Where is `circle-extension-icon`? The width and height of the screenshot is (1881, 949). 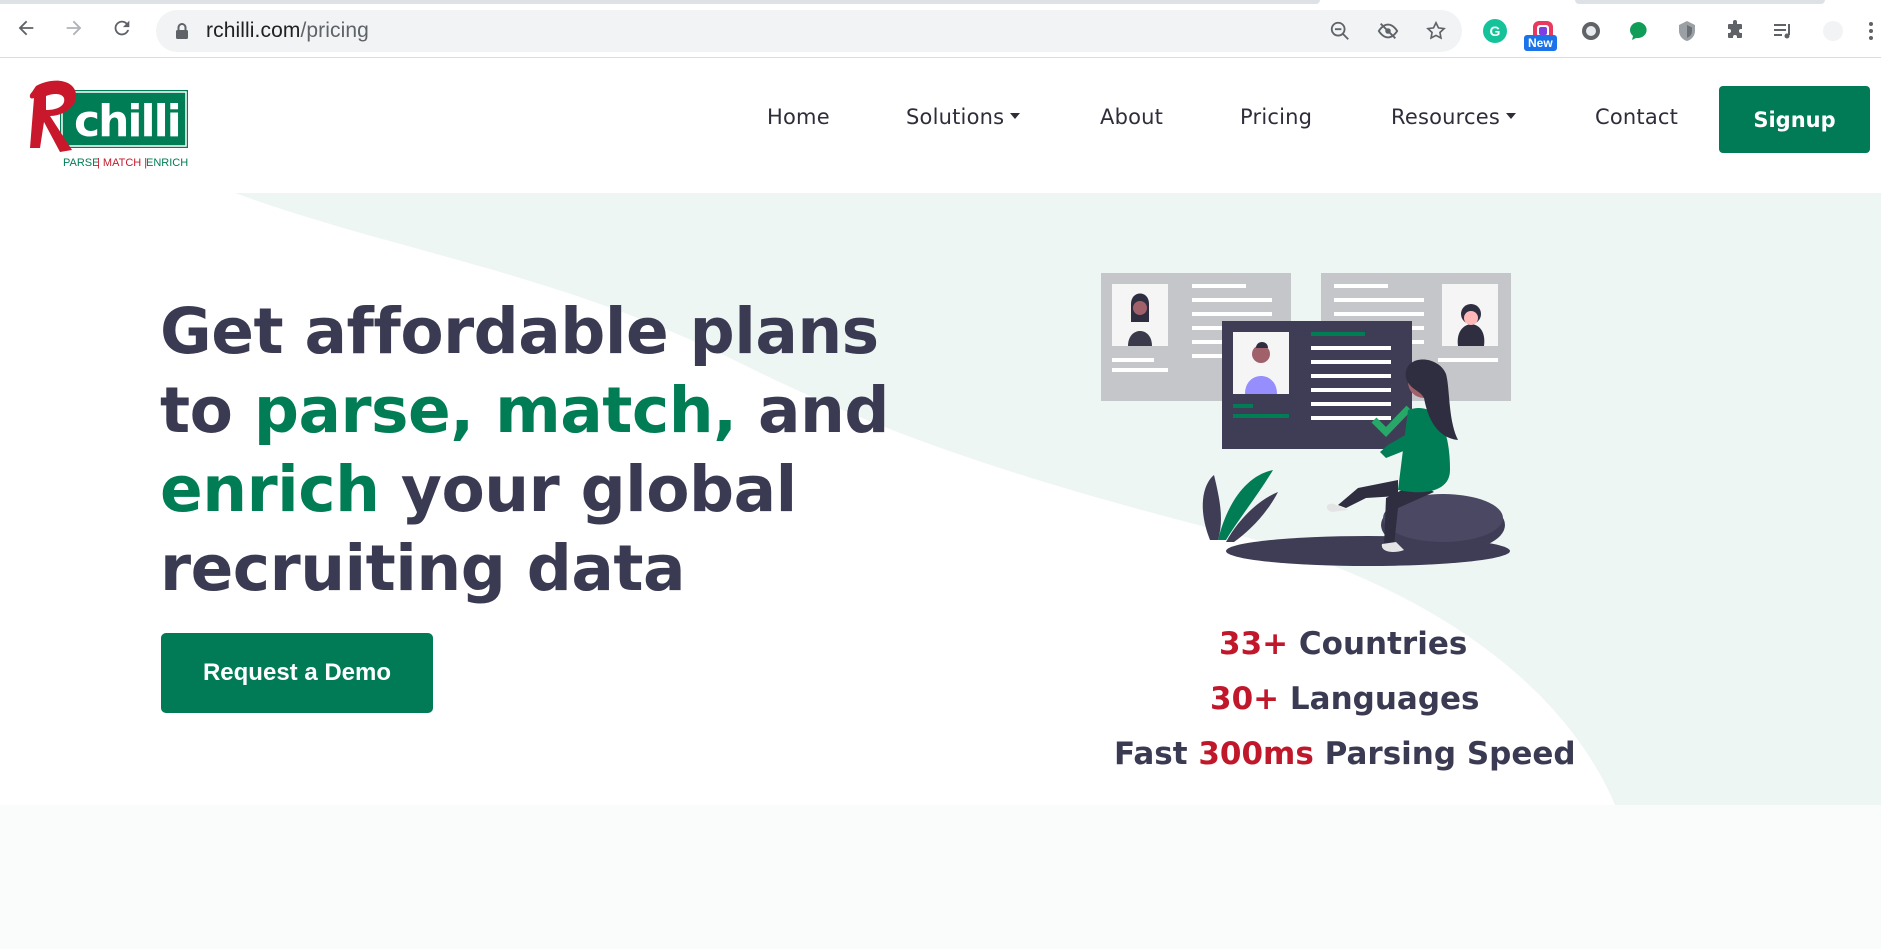 circle-extension-icon is located at coordinates (1591, 31).